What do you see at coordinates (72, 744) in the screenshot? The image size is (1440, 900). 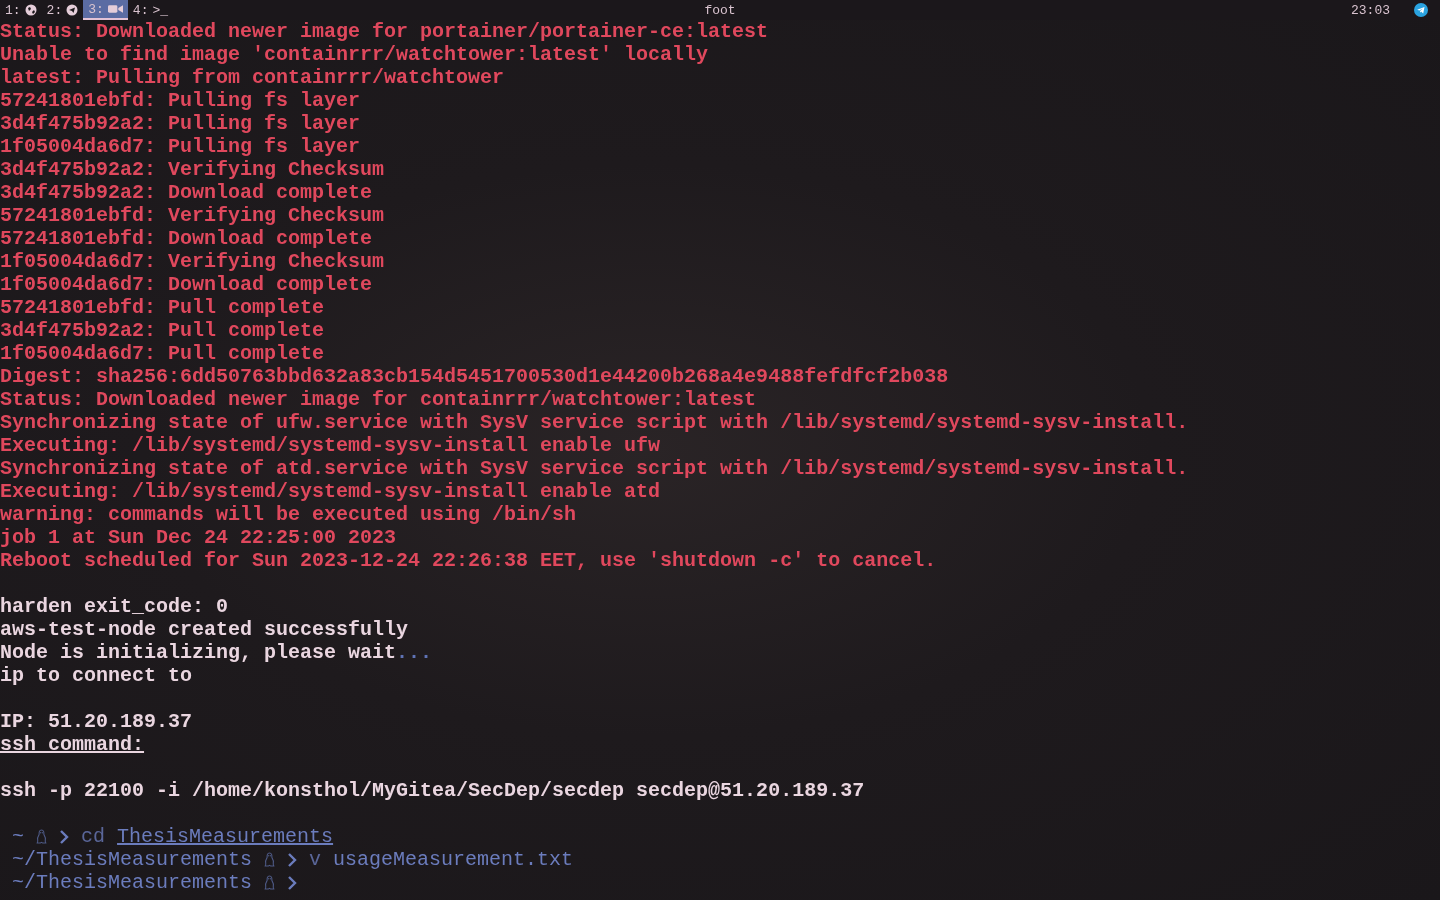 I see `output-line: ssh command:` at bounding box center [72, 744].